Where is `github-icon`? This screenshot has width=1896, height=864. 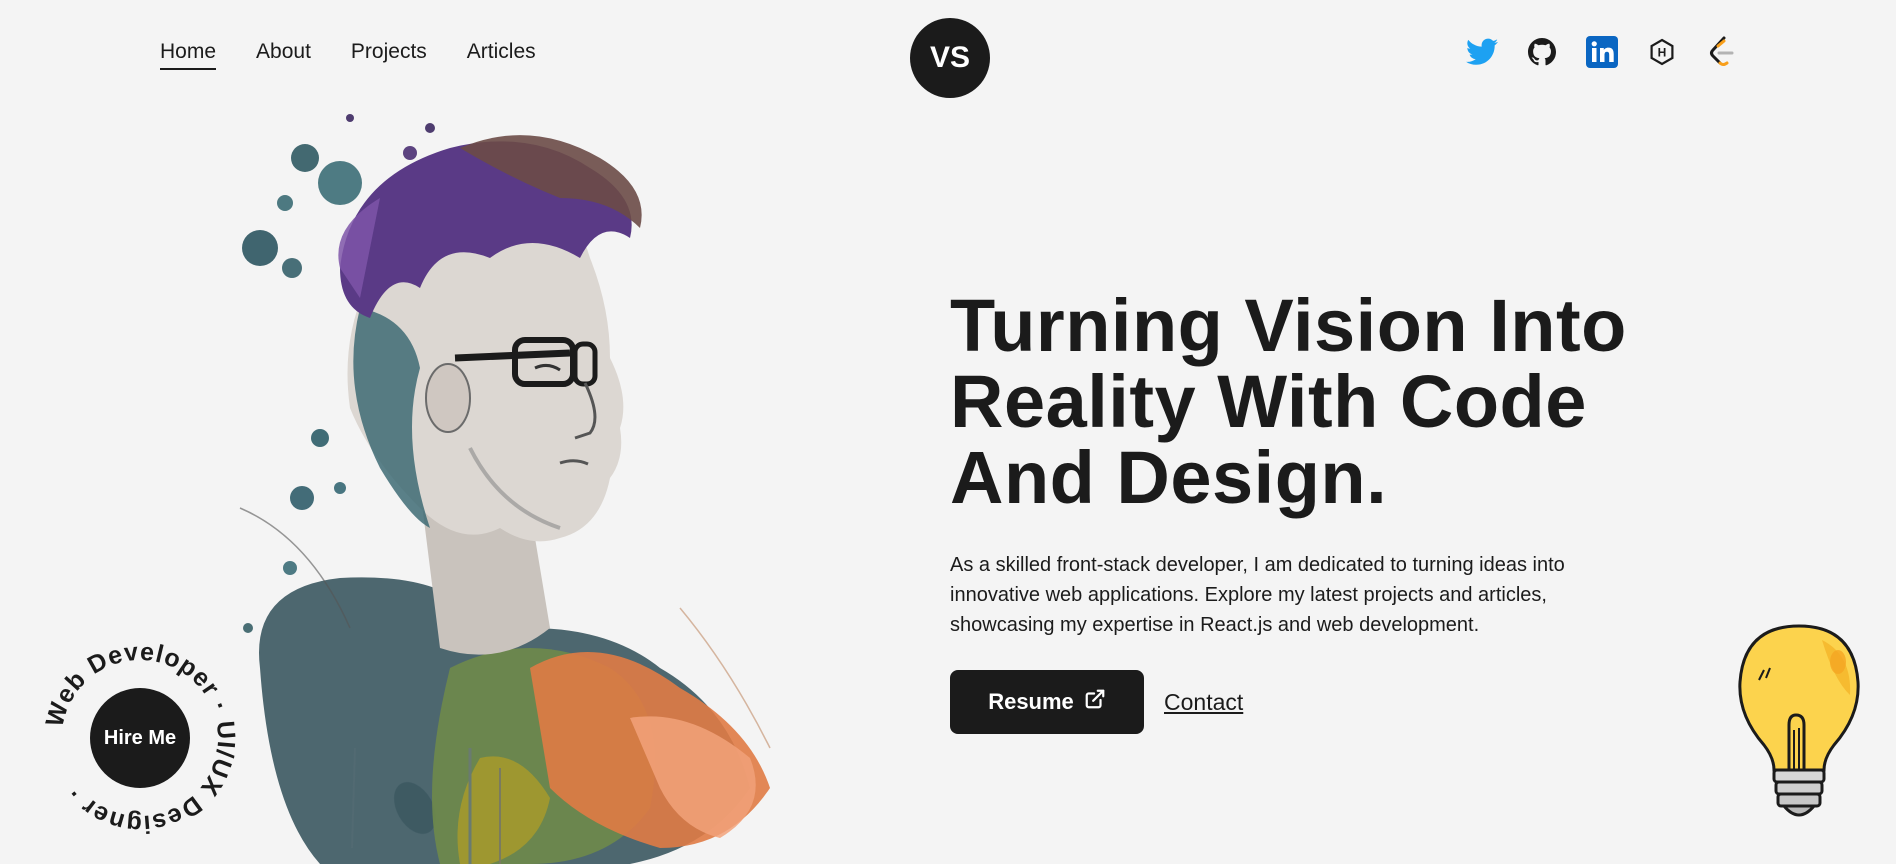 github-icon is located at coordinates (1542, 52).